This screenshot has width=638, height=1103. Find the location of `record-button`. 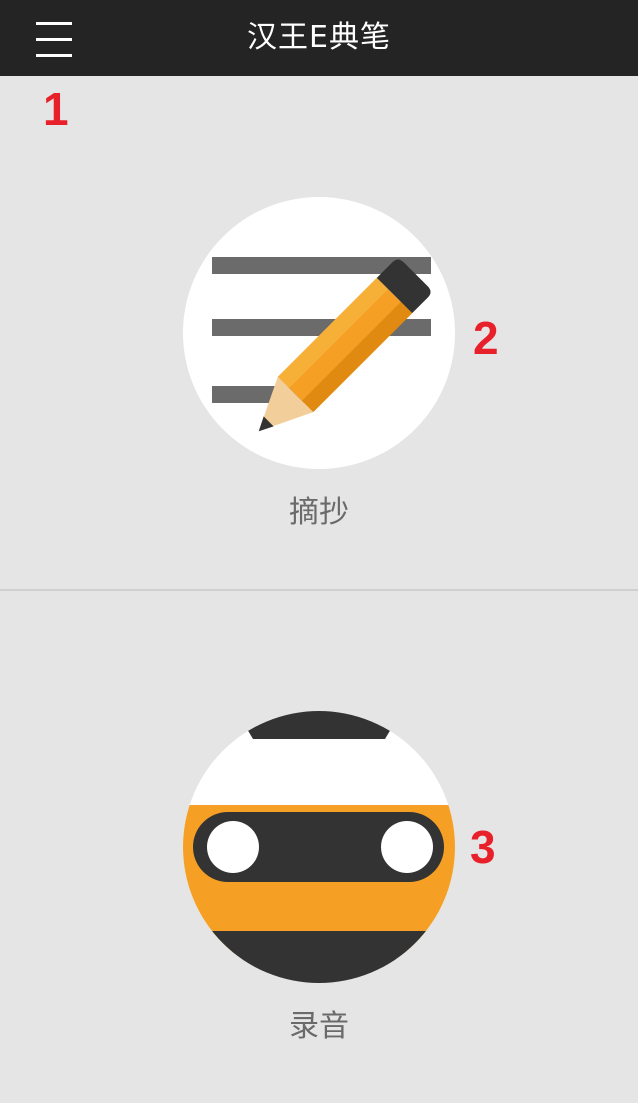

record-button is located at coordinates (319, 847).